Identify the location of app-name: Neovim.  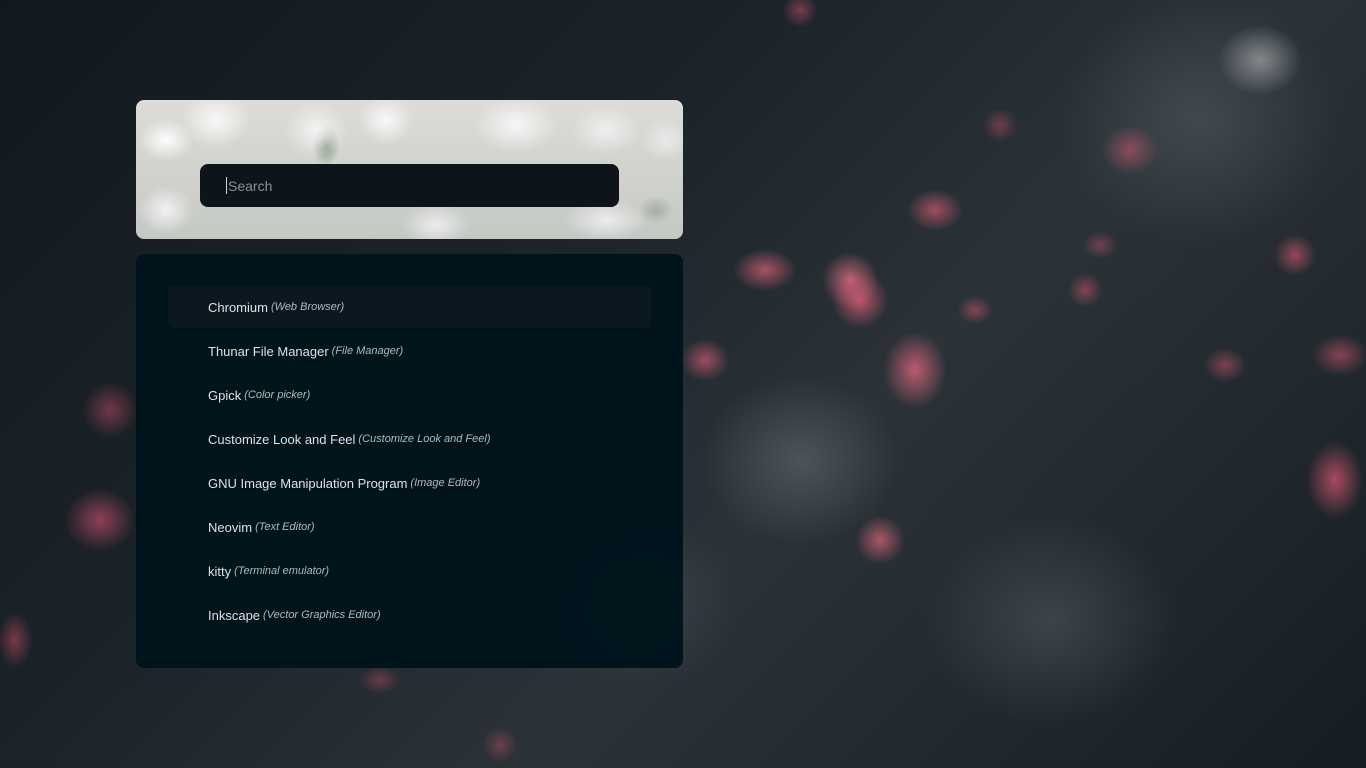
(230, 527).